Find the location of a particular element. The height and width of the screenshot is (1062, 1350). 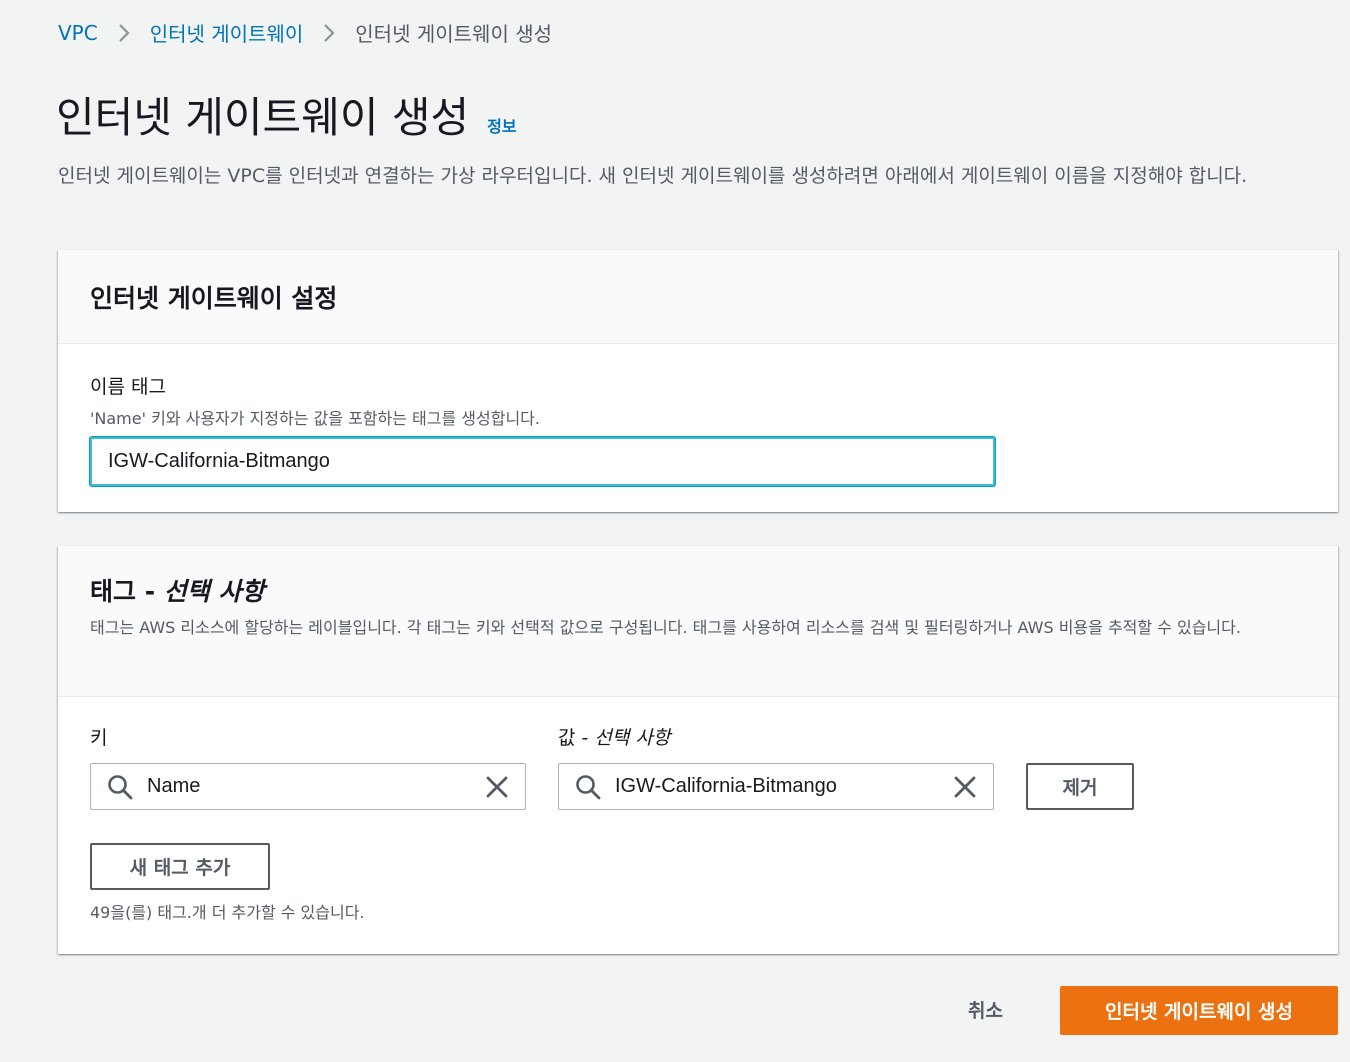

tag-key-value: Name is located at coordinates (174, 786).